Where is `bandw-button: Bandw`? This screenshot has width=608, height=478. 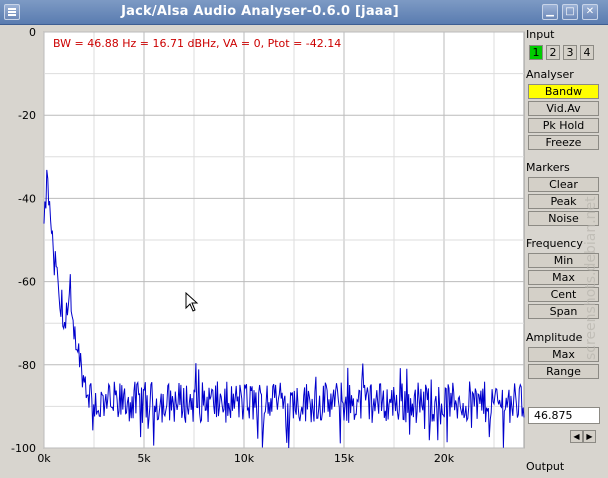
bandw-button: Bandw is located at coordinates (563, 91).